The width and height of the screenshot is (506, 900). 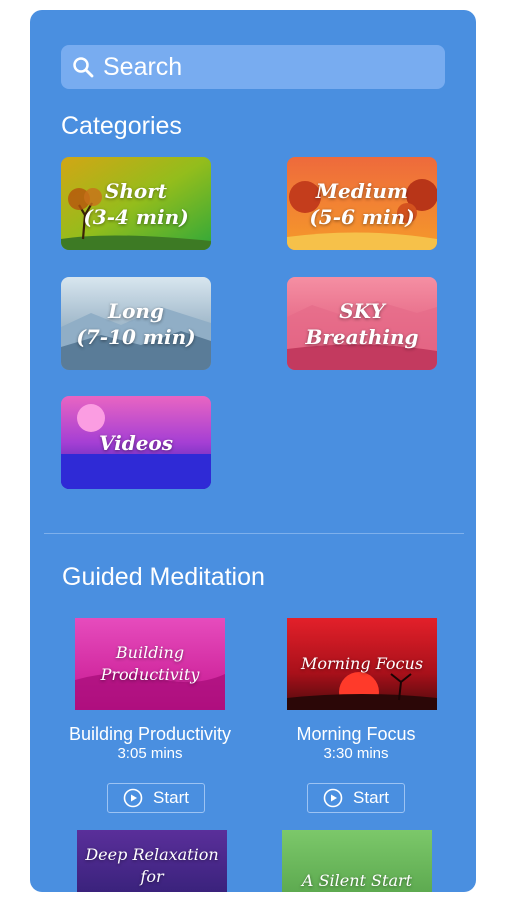 I want to click on card-title: Morning Focus, so click(x=356, y=734).